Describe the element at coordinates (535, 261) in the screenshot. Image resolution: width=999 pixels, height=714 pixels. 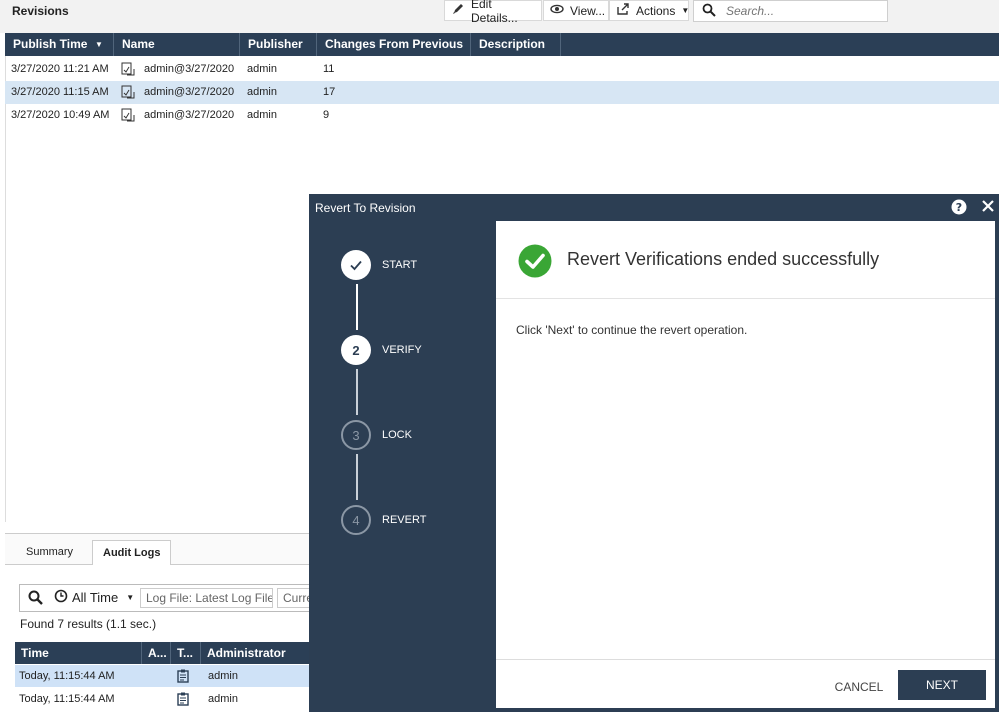
I see `success-check-icon` at that location.